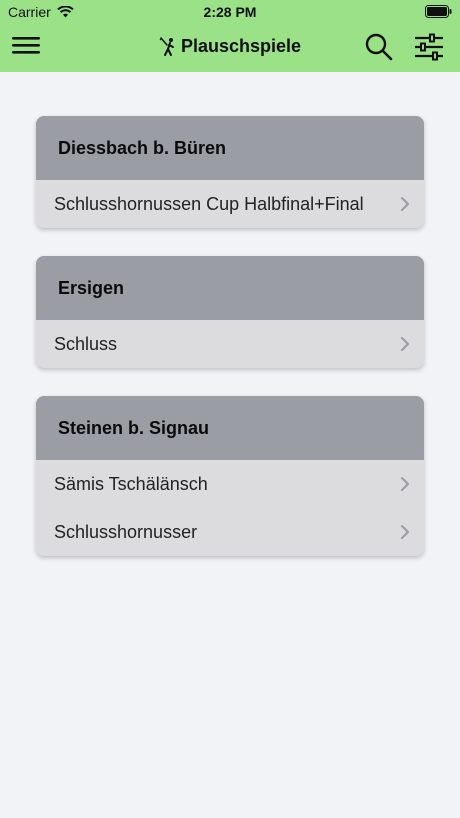 The height and width of the screenshot is (818, 460). I want to click on top-bar: Carrier 2:28 PM Plauschspiele, so click(230, 36).